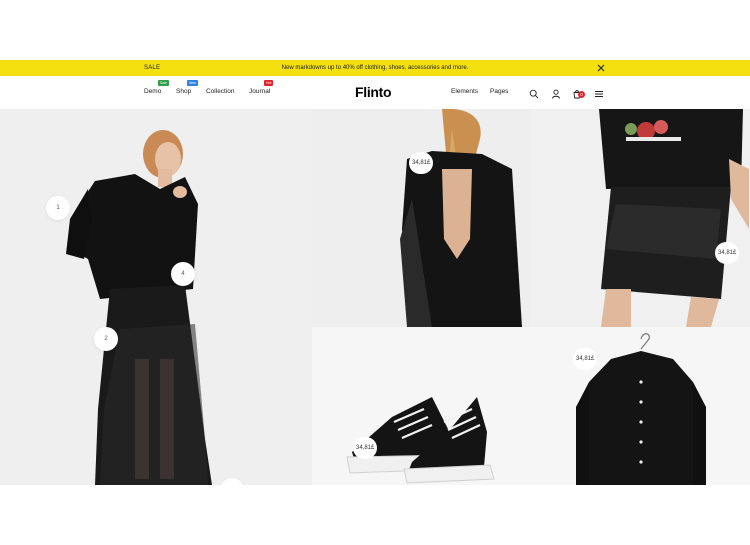 The image size is (750, 545). What do you see at coordinates (499, 91) in the screenshot?
I see `nav-item-pages: Pages` at bounding box center [499, 91].